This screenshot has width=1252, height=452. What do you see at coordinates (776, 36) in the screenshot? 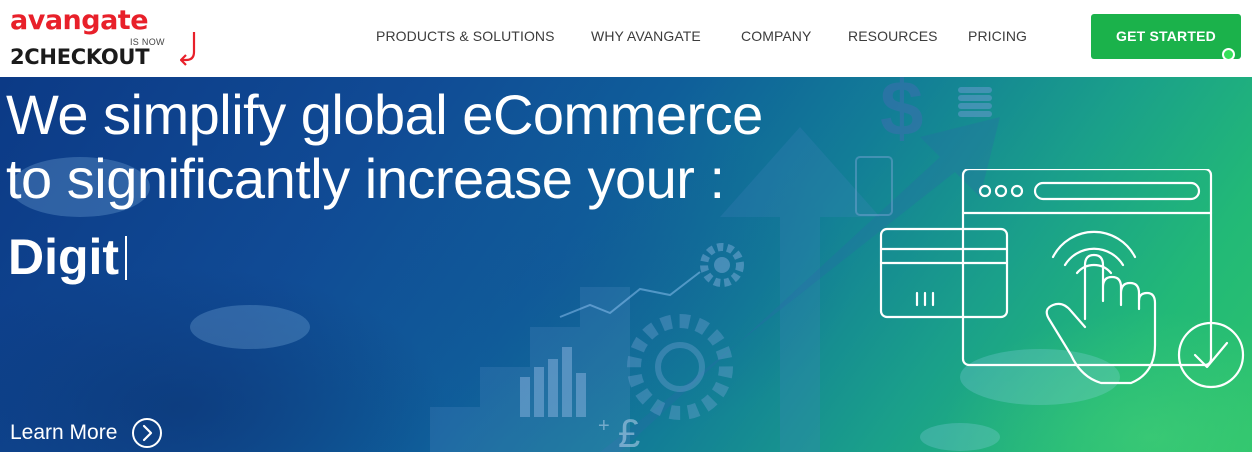
I see `nav-company: COMPANY` at bounding box center [776, 36].